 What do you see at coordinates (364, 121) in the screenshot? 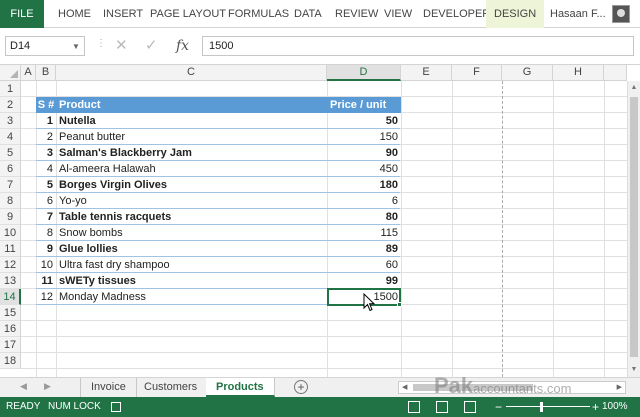
I see `table-cell-price: 50` at bounding box center [364, 121].